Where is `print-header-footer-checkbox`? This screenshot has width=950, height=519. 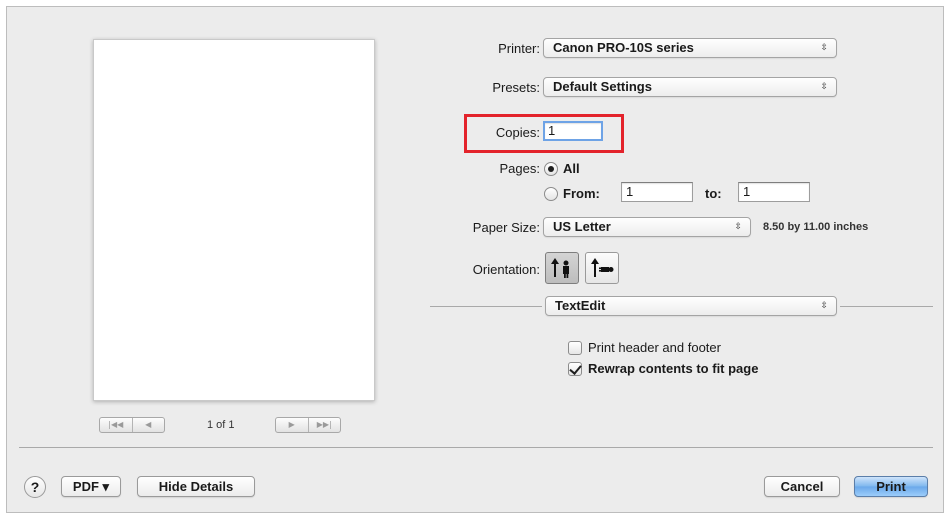
print-header-footer-checkbox is located at coordinates (575, 348).